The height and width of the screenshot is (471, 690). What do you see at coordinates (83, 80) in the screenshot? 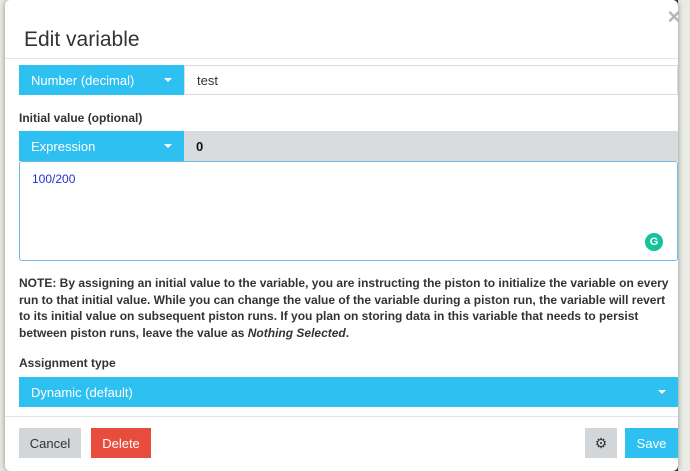
I see `variable-type-label: Number (decimal)` at bounding box center [83, 80].